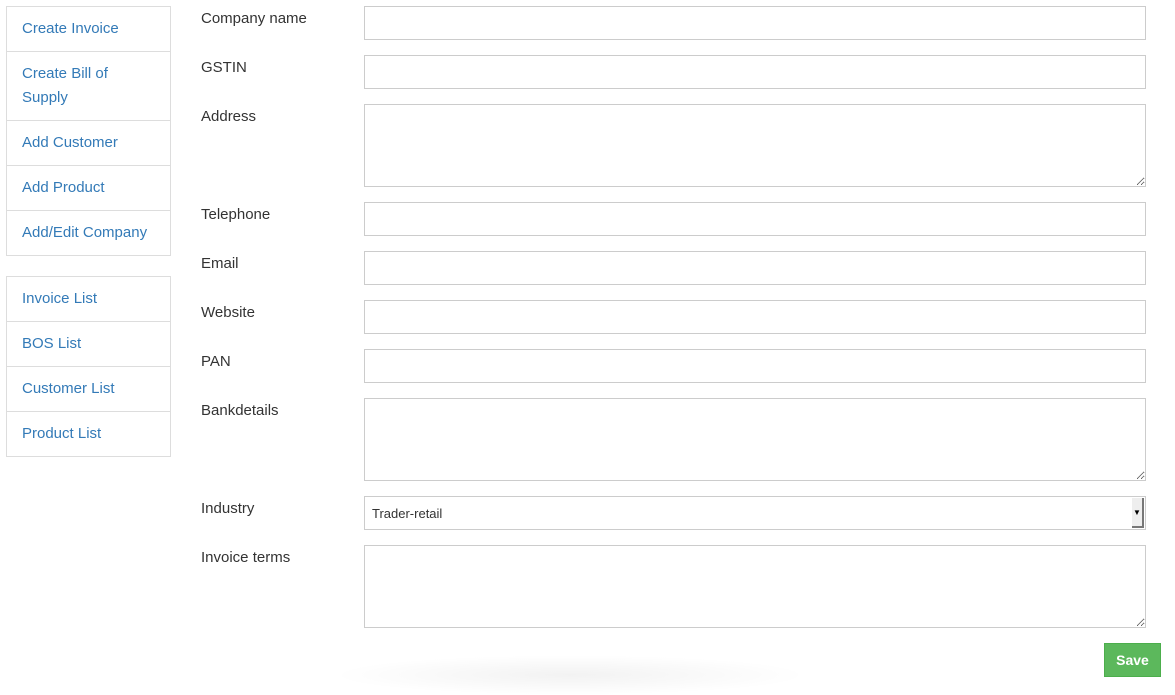 This screenshot has height=695, width=1175. I want to click on sidebar-item-product-list: Product List, so click(88, 433).